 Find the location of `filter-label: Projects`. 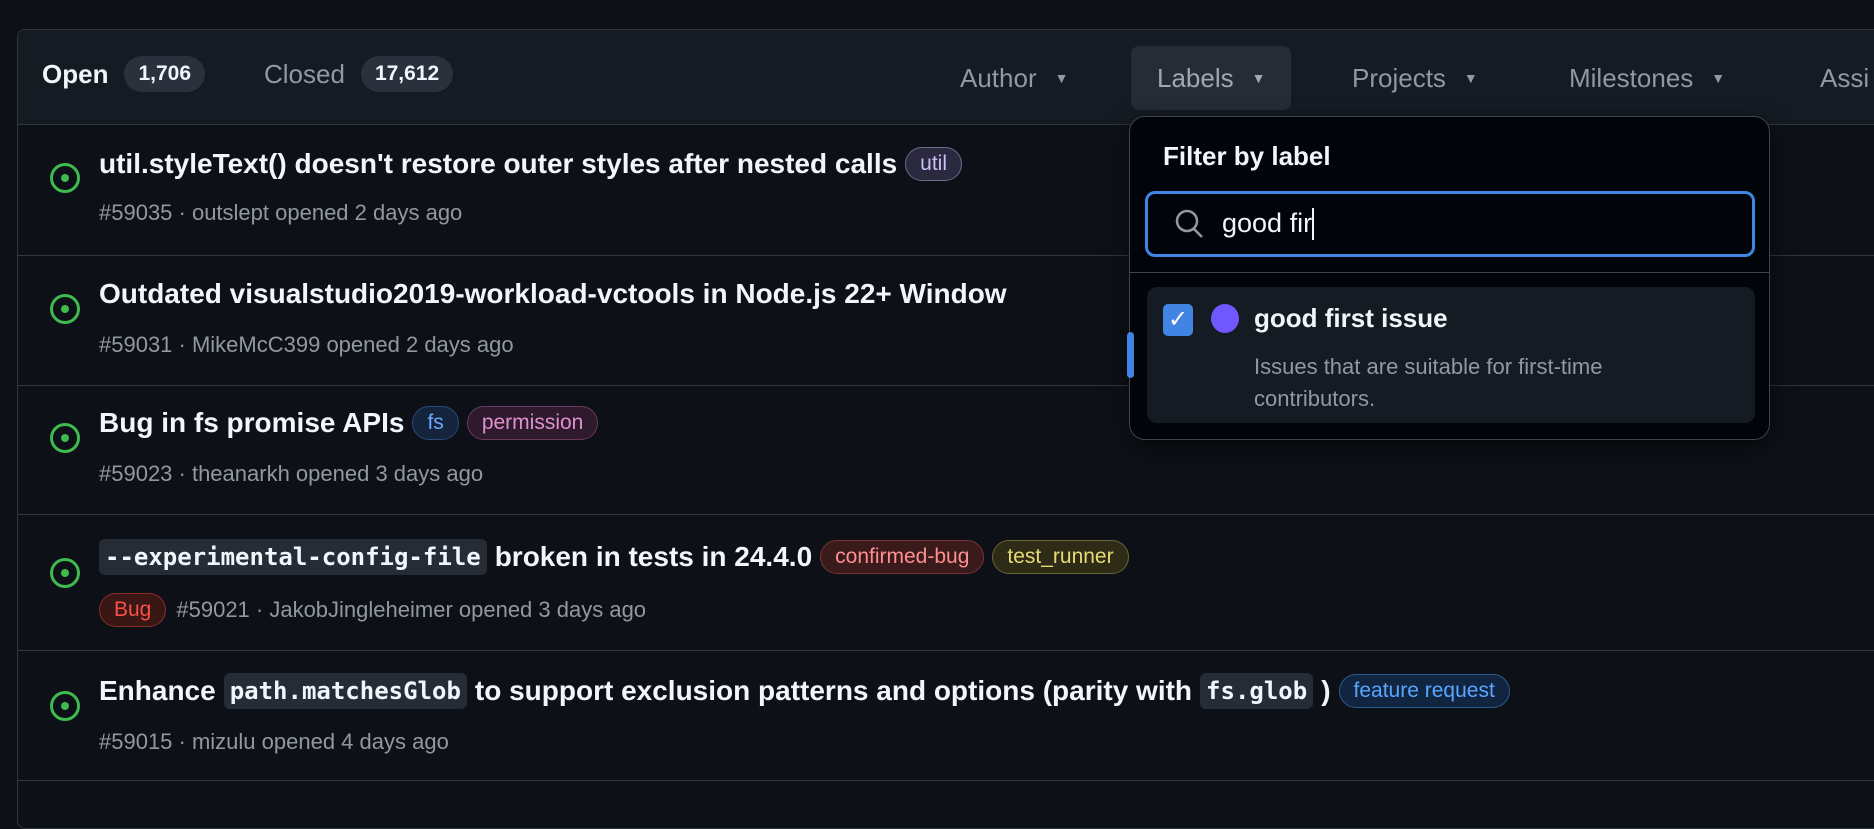

filter-label: Projects is located at coordinates (1399, 77).